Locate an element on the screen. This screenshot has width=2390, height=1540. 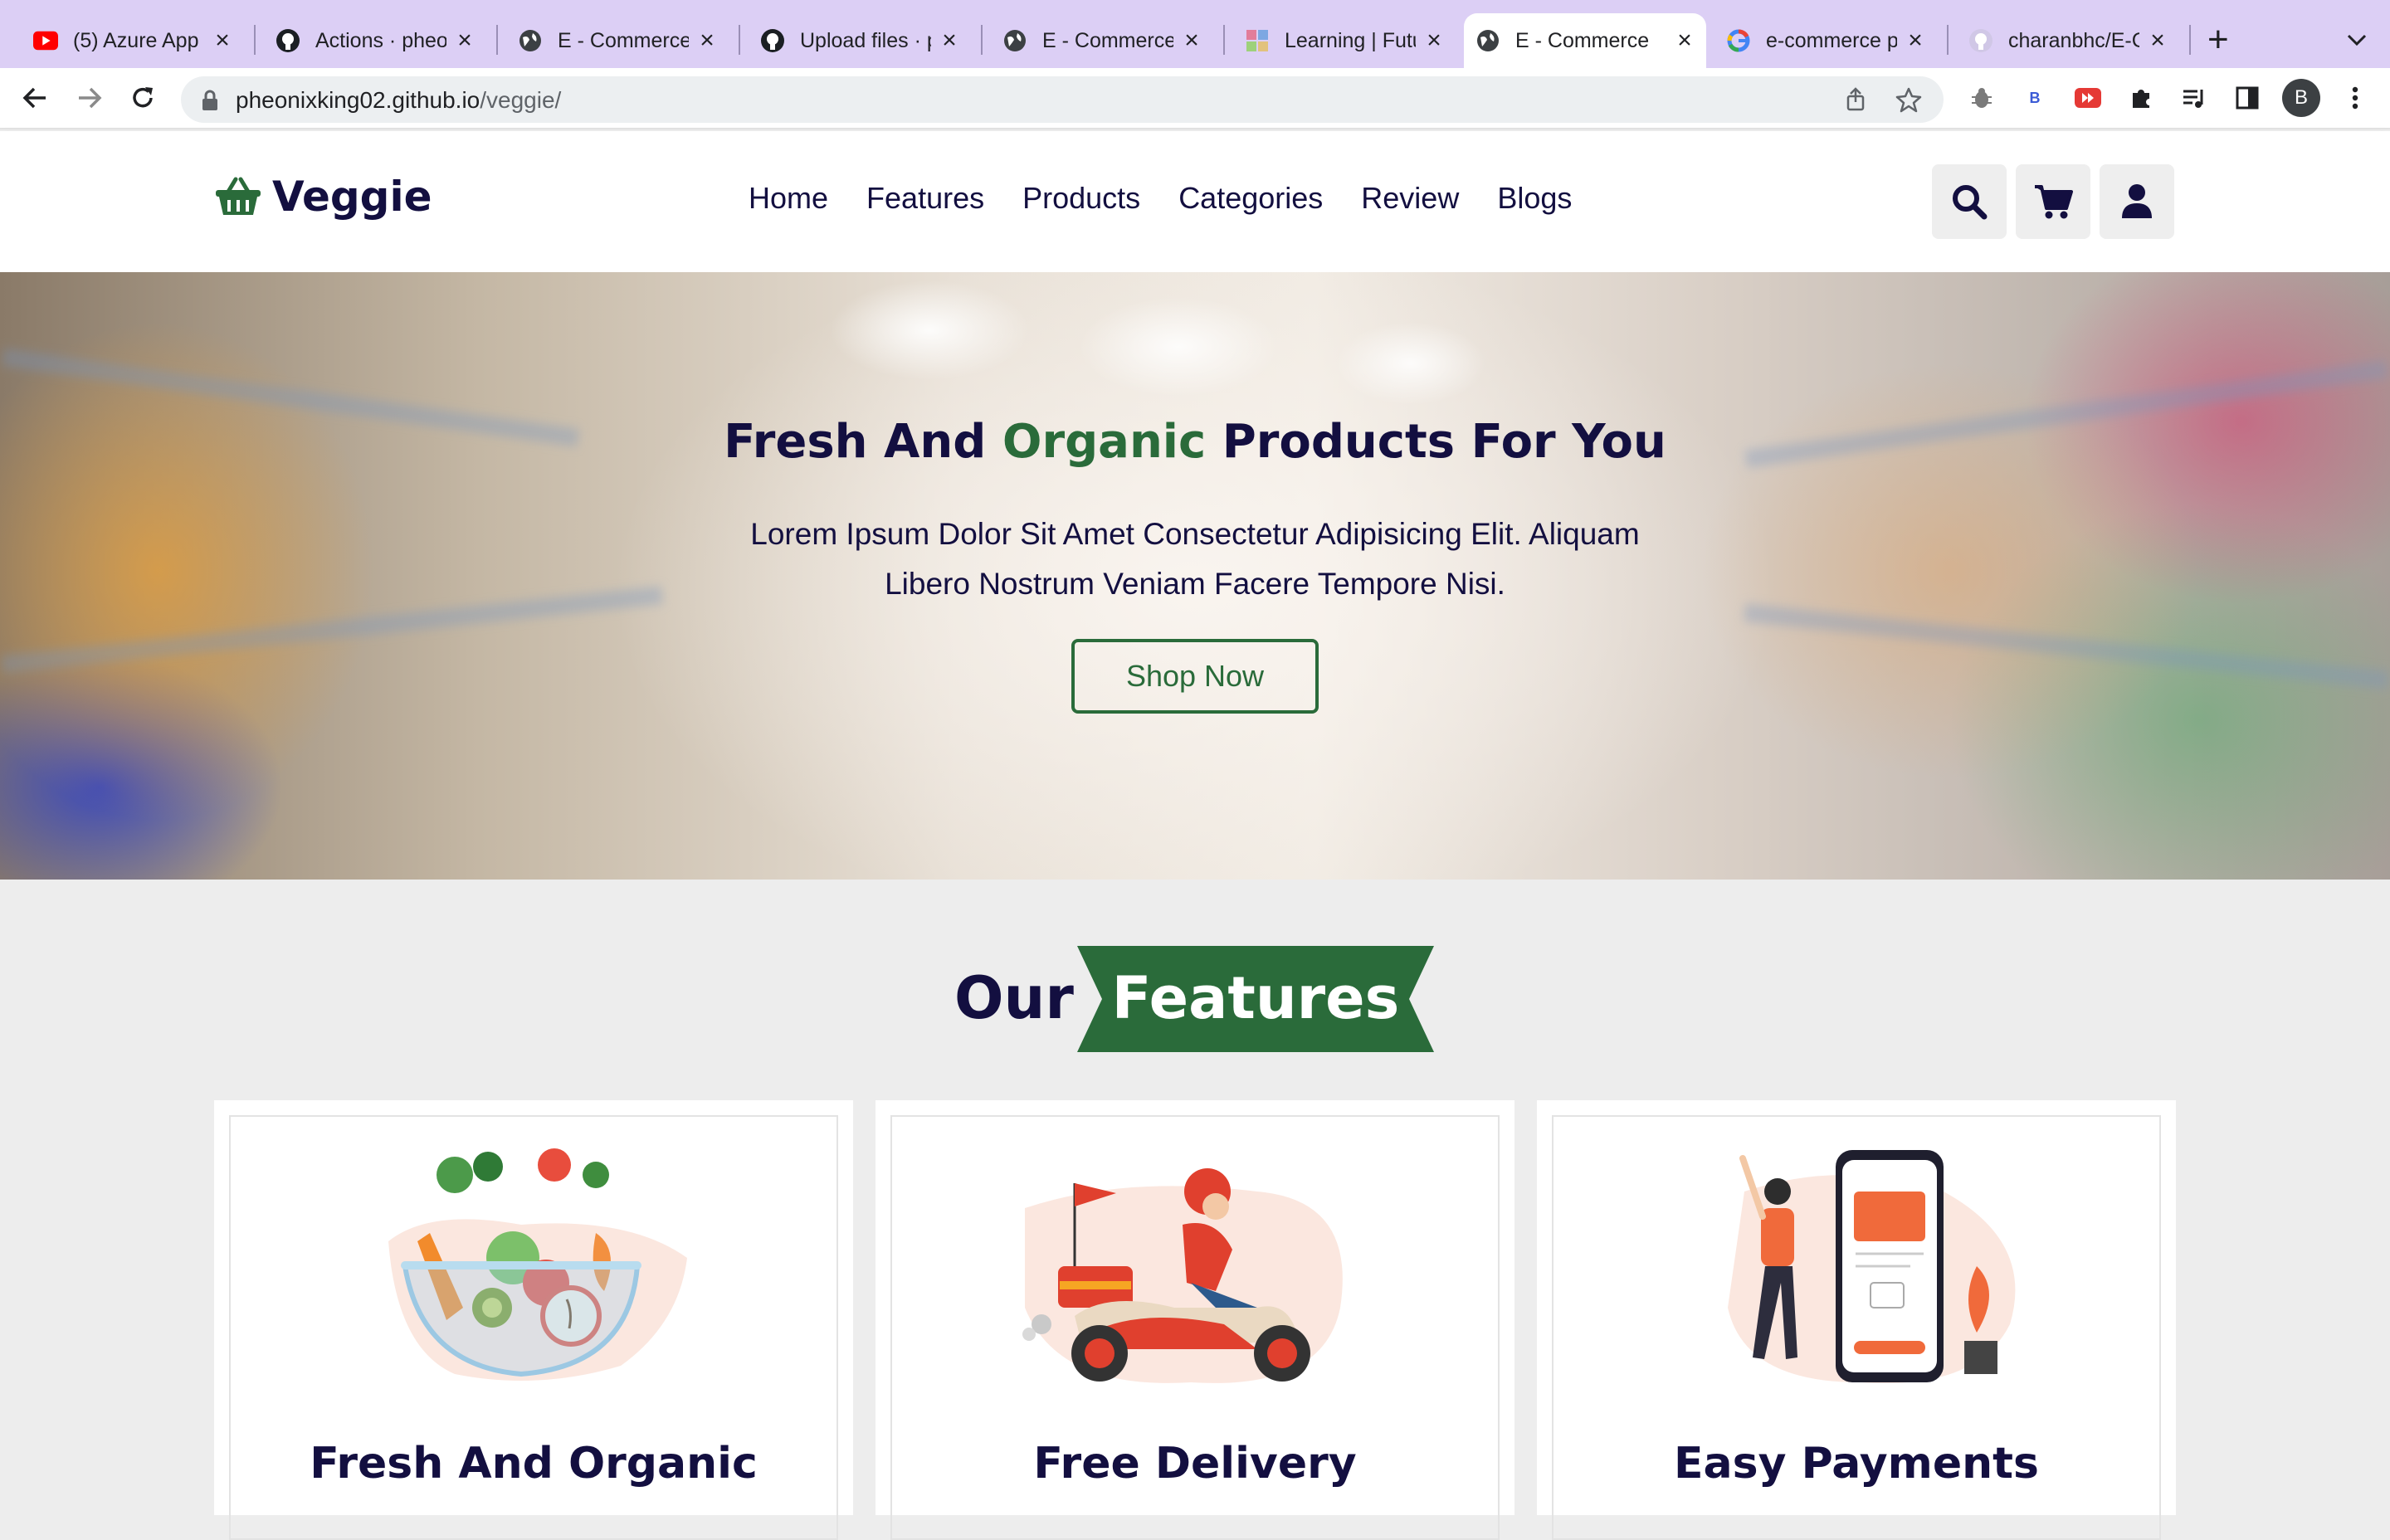
cart-button is located at coordinates (2053, 201).